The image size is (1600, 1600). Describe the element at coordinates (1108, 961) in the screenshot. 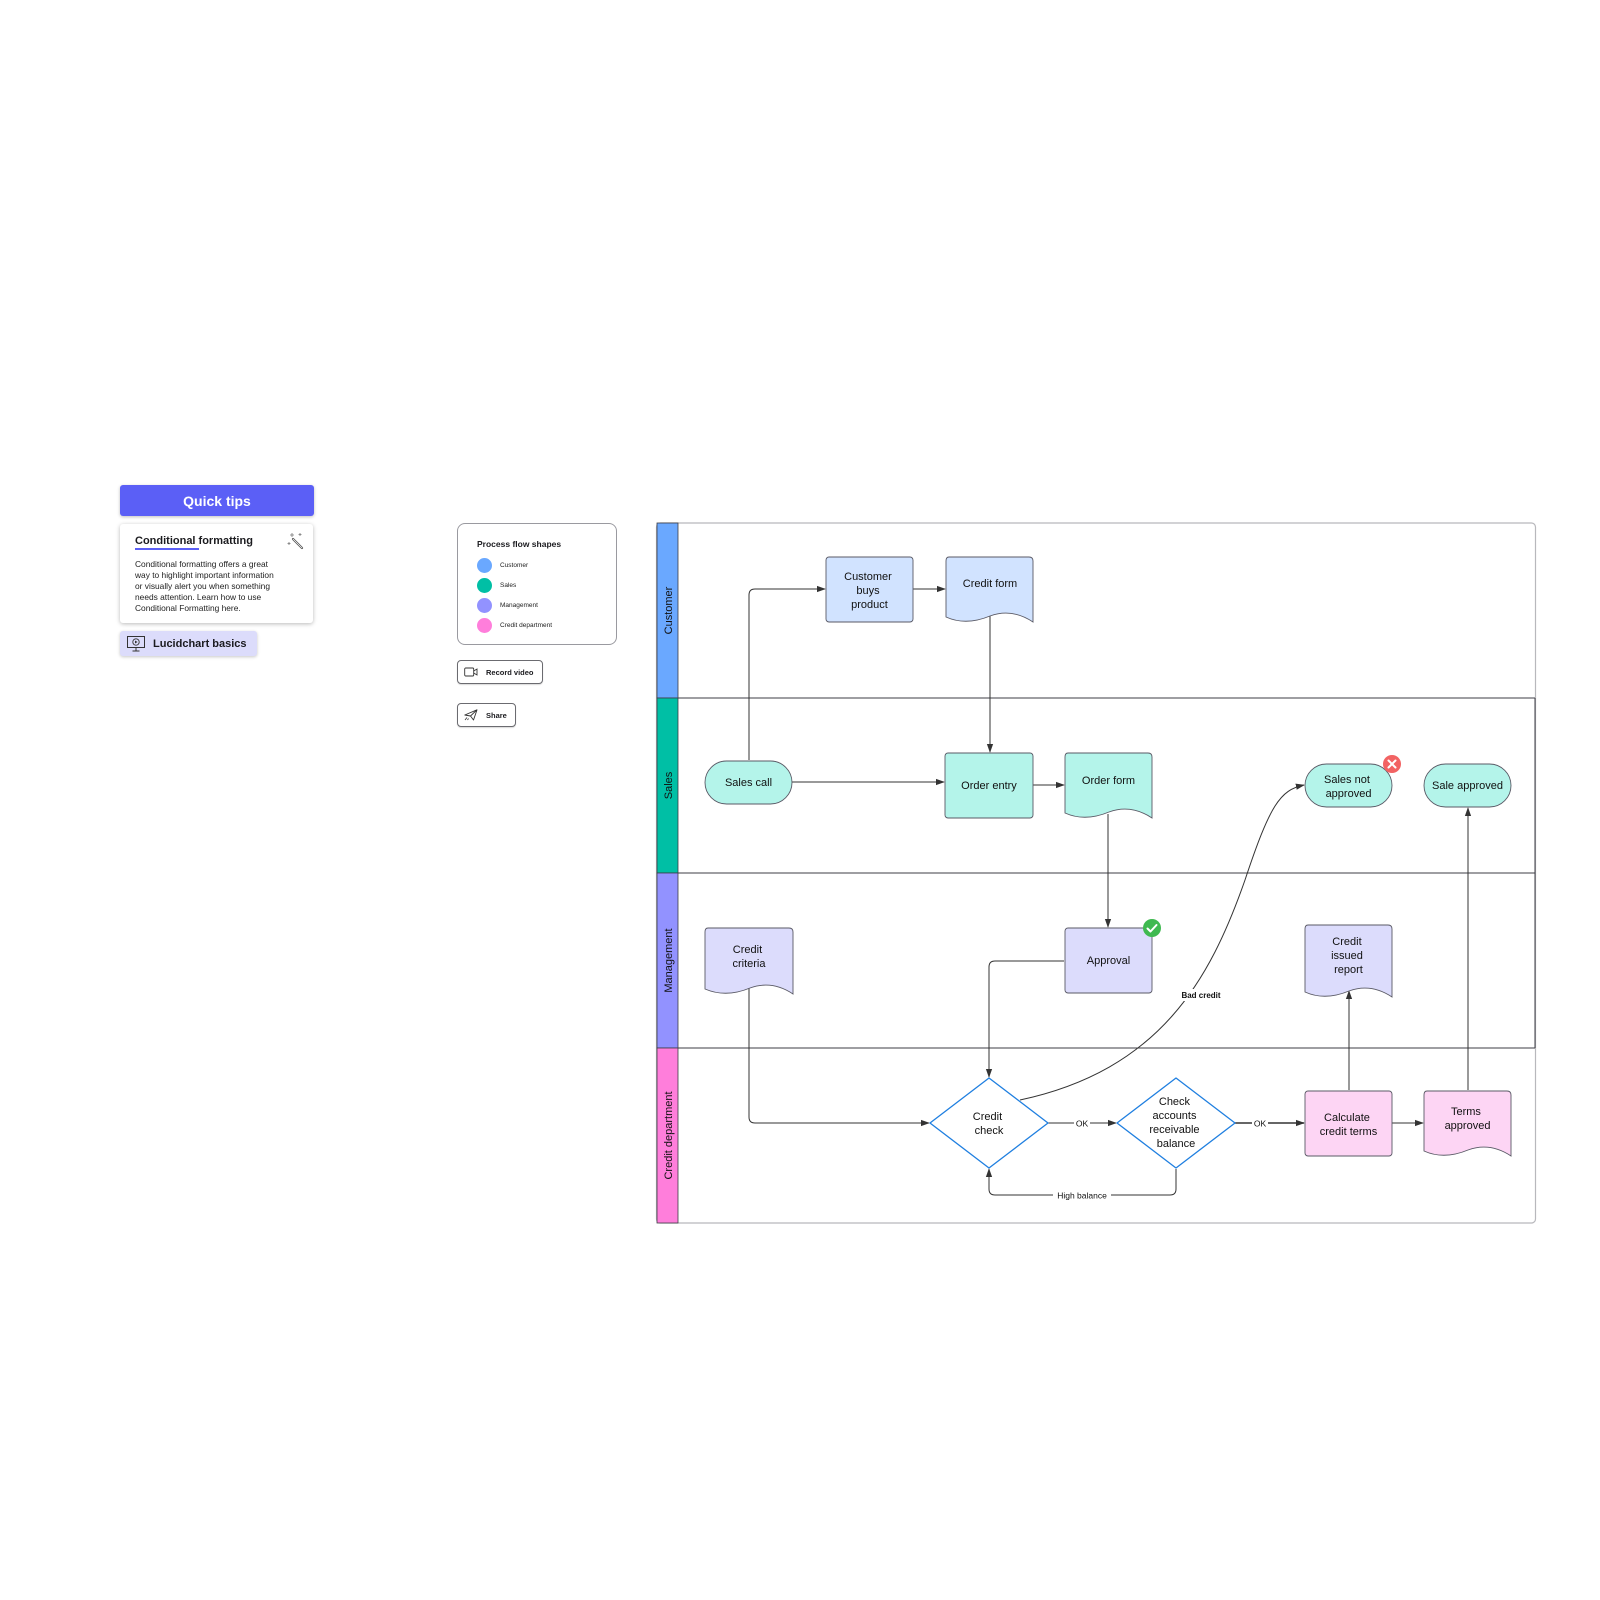

I see `node-label: Approval` at that location.